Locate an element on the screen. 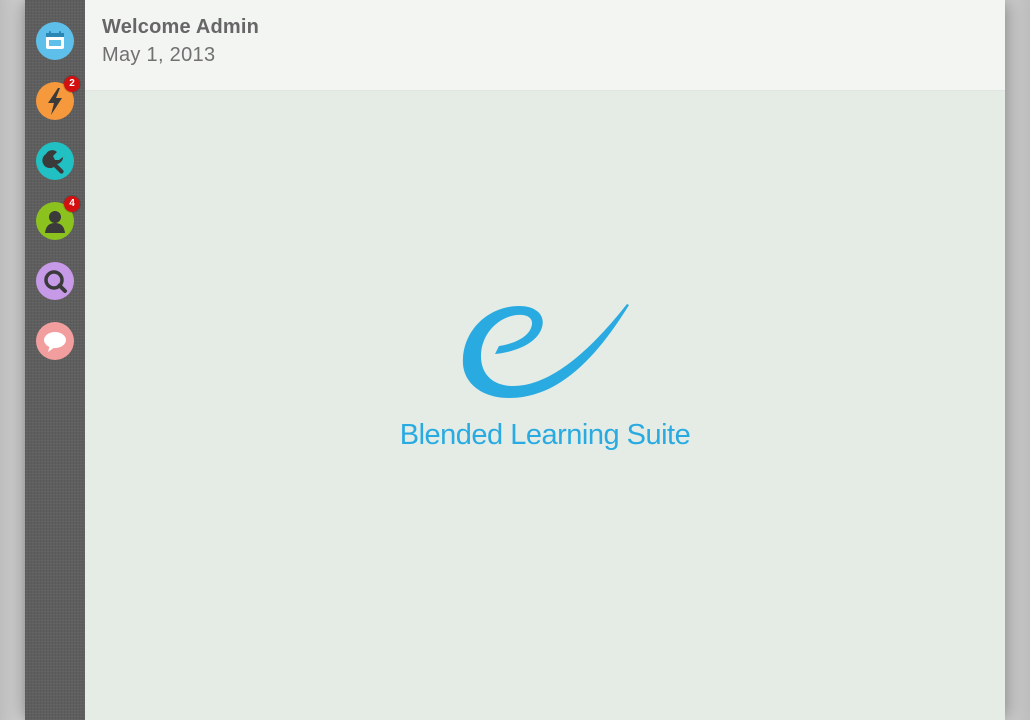 The image size is (1030, 720). swirl-e-logo-icon is located at coordinates (545, 351).